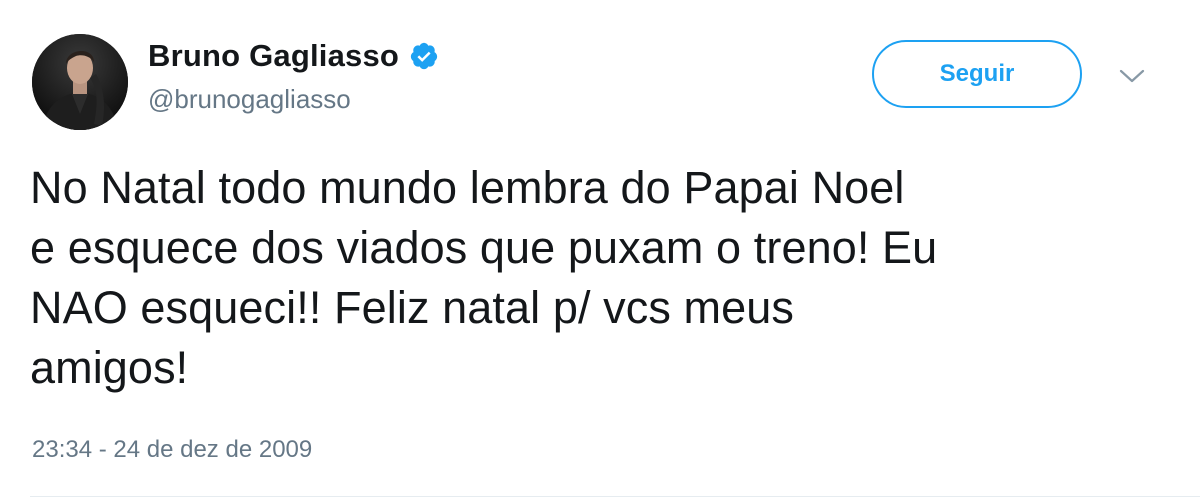 Image resolution: width=1200 pixels, height=501 pixels. What do you see at coordinates (273, 56) in the screenshot?
I see `author-display-name: Bruno Gagliasso` at bounding box center [273, 56].